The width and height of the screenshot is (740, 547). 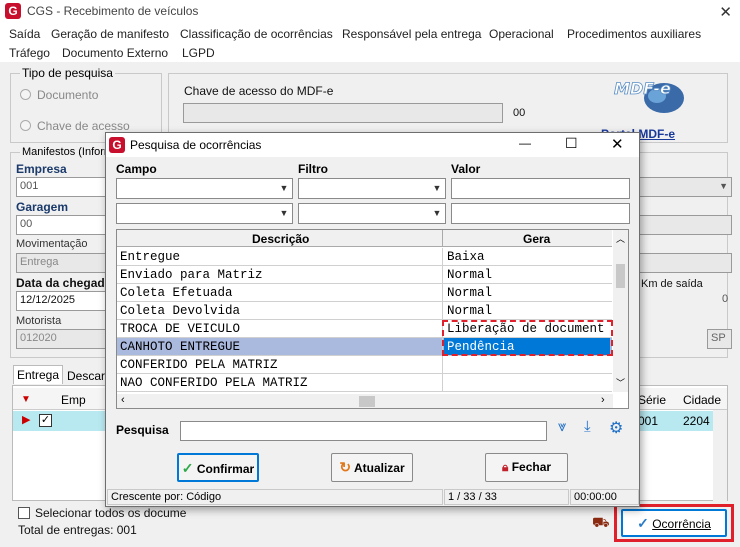 What do you see at coordinates (372, 145) in the screenshot?
I see `dialog-title-bar: G Pesquisa de ocorrências — ☐ ✕` at bounding box center [372, 145].